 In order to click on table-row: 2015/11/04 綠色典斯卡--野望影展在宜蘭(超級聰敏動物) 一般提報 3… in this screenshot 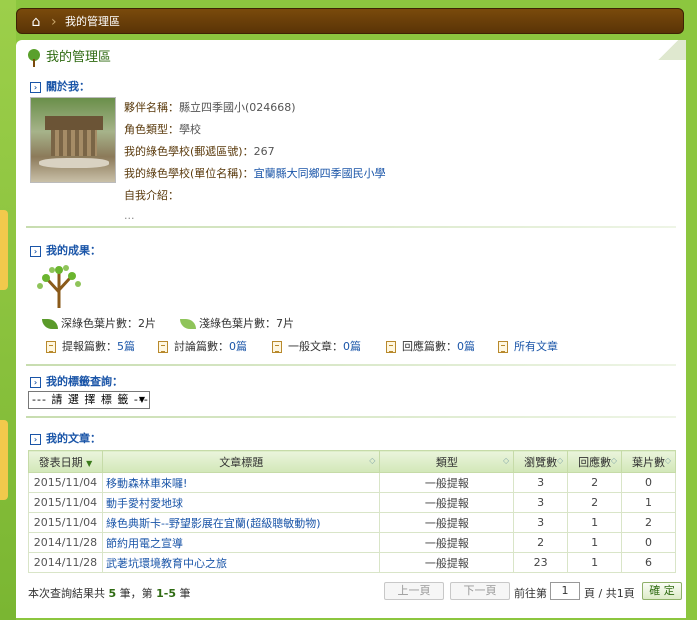, I will do `click(352, 522)`.